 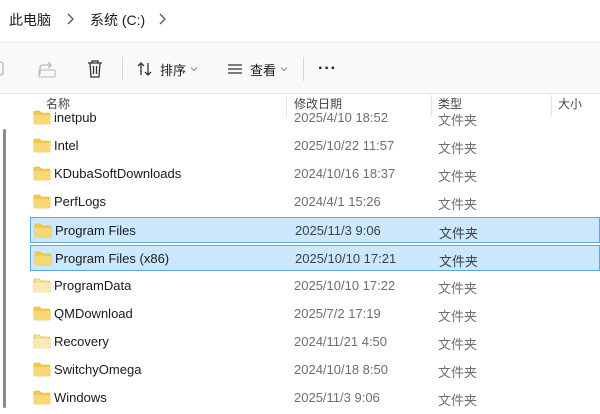 I want to click on sort-ascending-icon, so click(x=163, y=95).